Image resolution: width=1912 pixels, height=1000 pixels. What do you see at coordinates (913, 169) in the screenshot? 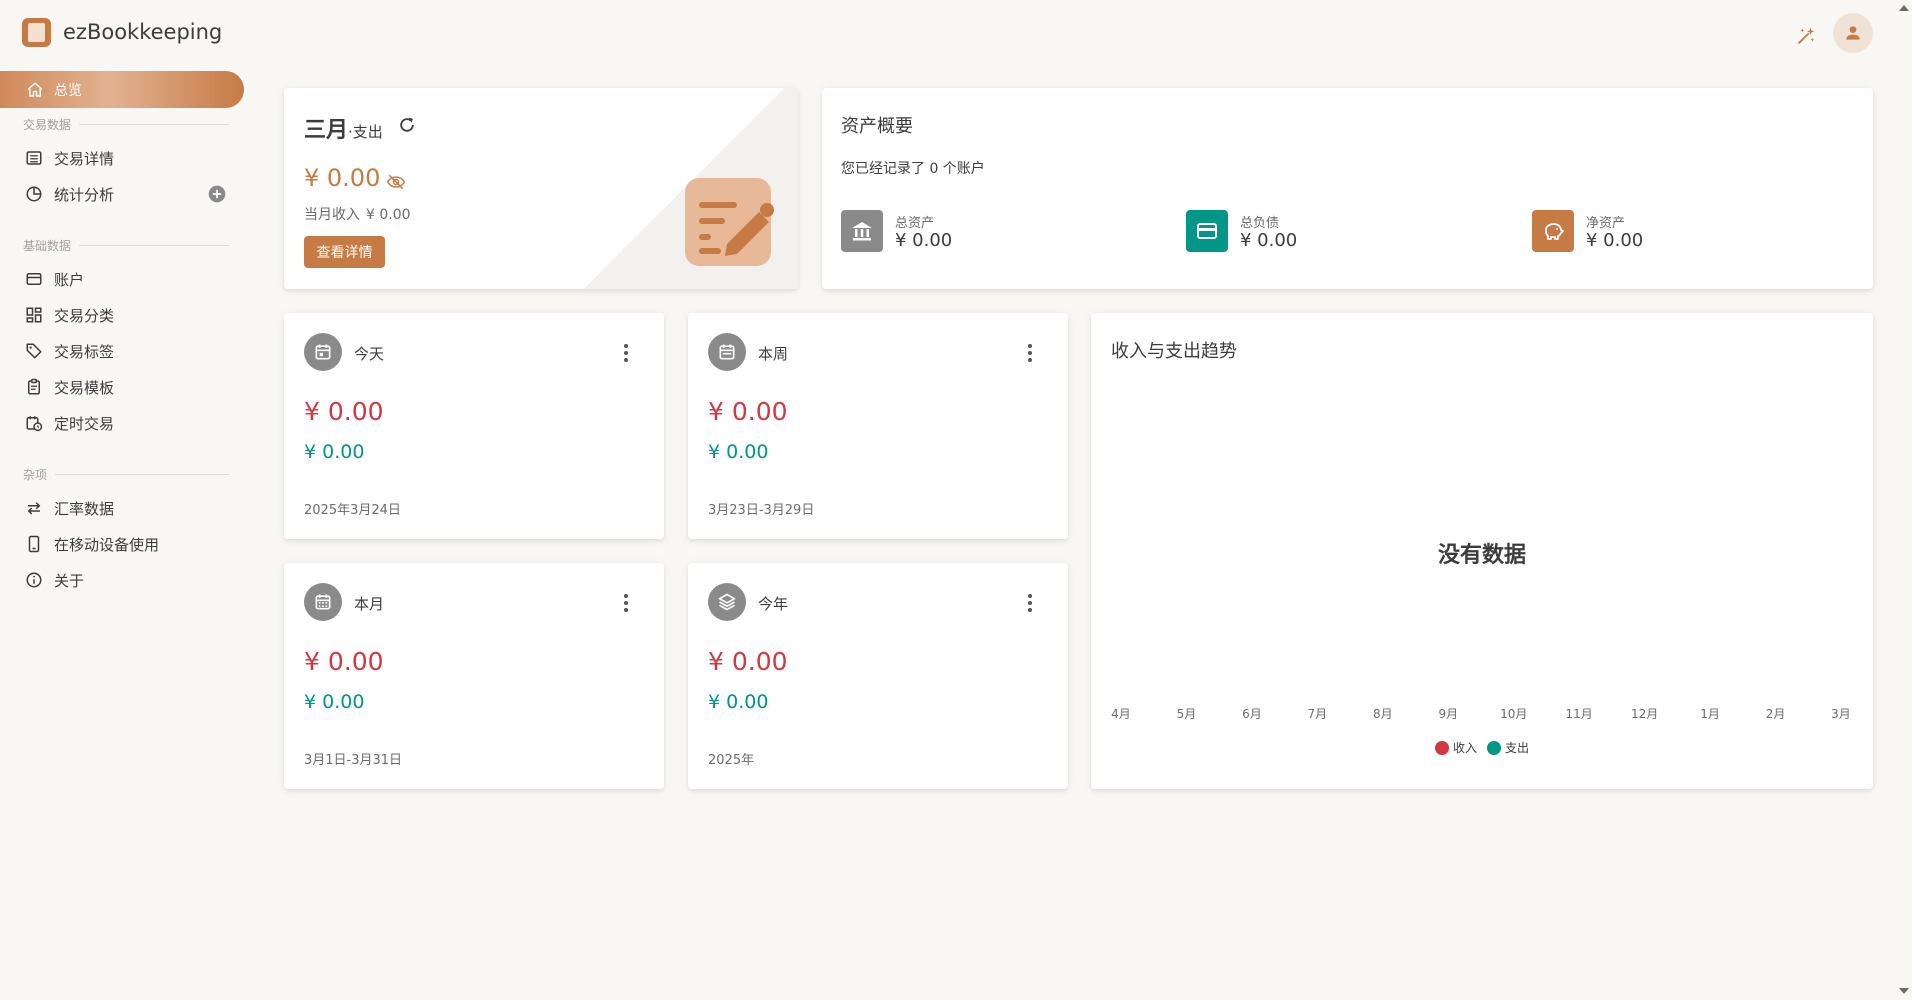
I see `asset-card-subtitle: 您已经记录了 0 个账户` at bounding box center [913, 169].